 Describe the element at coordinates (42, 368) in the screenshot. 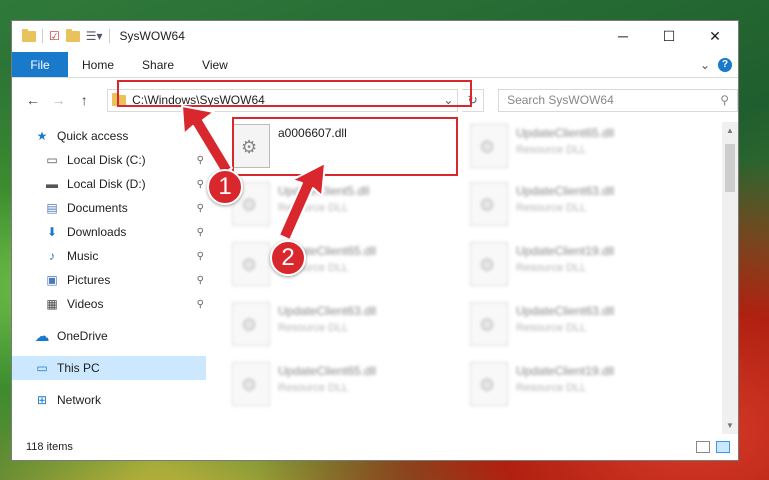

I see `computer-icon: ▭` at that location.